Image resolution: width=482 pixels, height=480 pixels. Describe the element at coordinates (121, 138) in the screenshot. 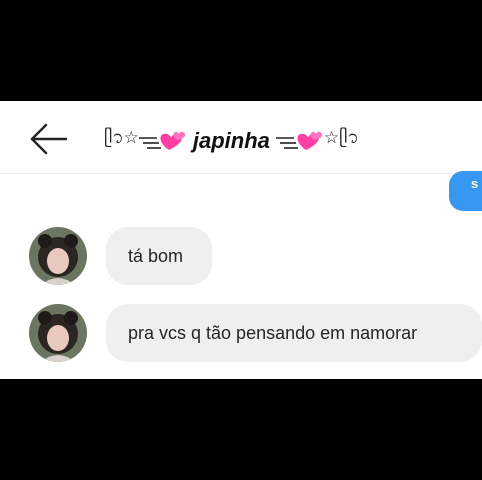

I see `title-deco-left: ᥫ᭡☆` at that location.